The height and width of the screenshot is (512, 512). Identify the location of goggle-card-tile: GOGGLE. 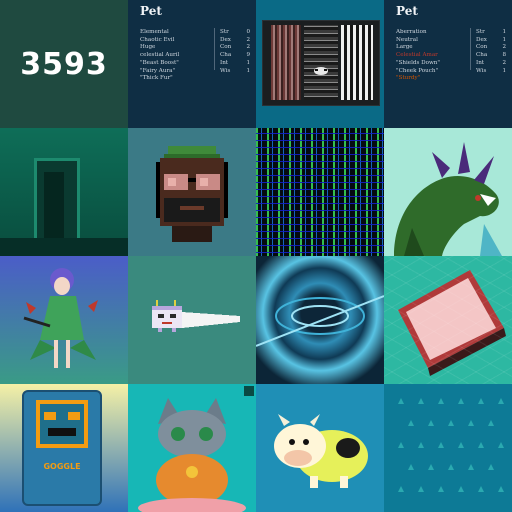
(64, 448).